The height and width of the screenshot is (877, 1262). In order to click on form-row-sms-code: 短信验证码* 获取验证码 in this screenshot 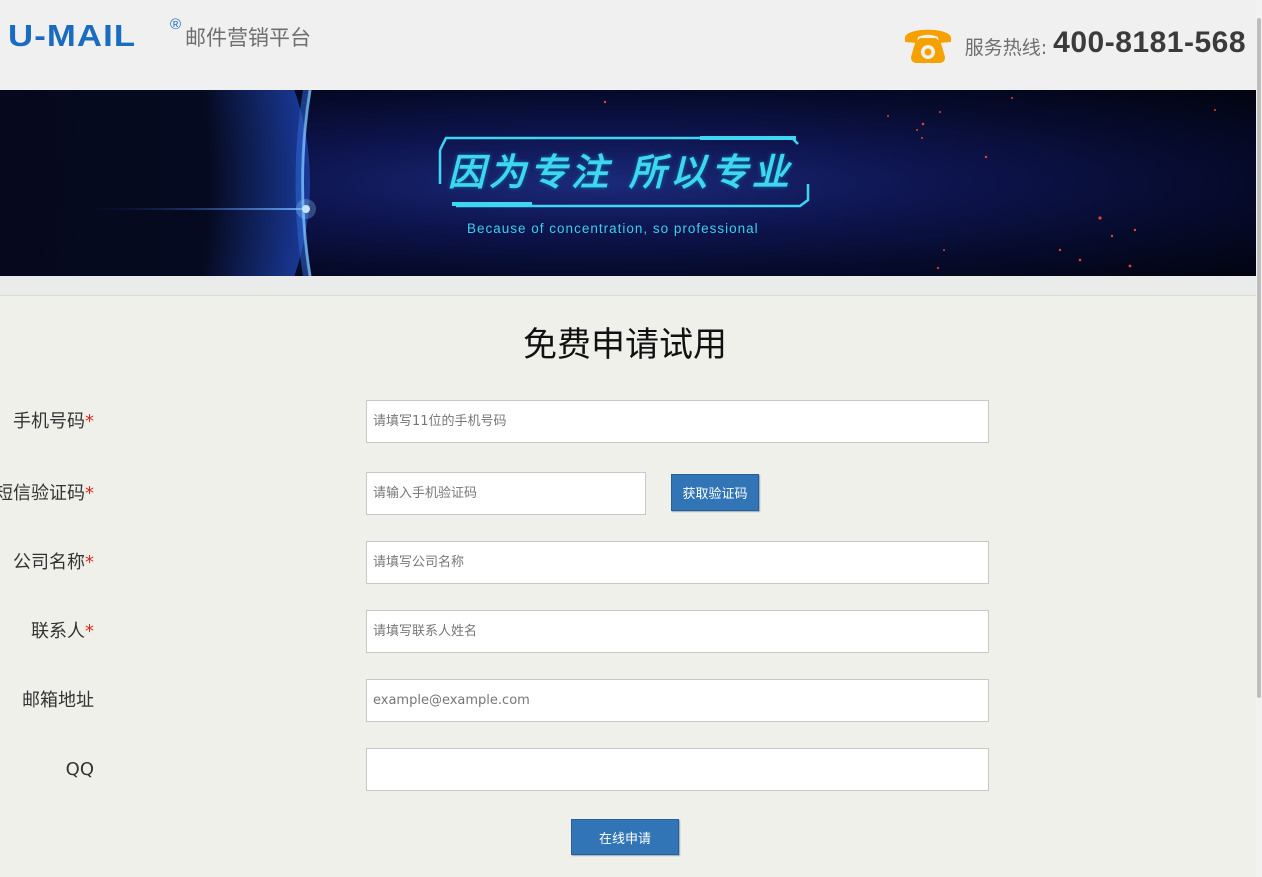, I will do `click(500, 493)`.